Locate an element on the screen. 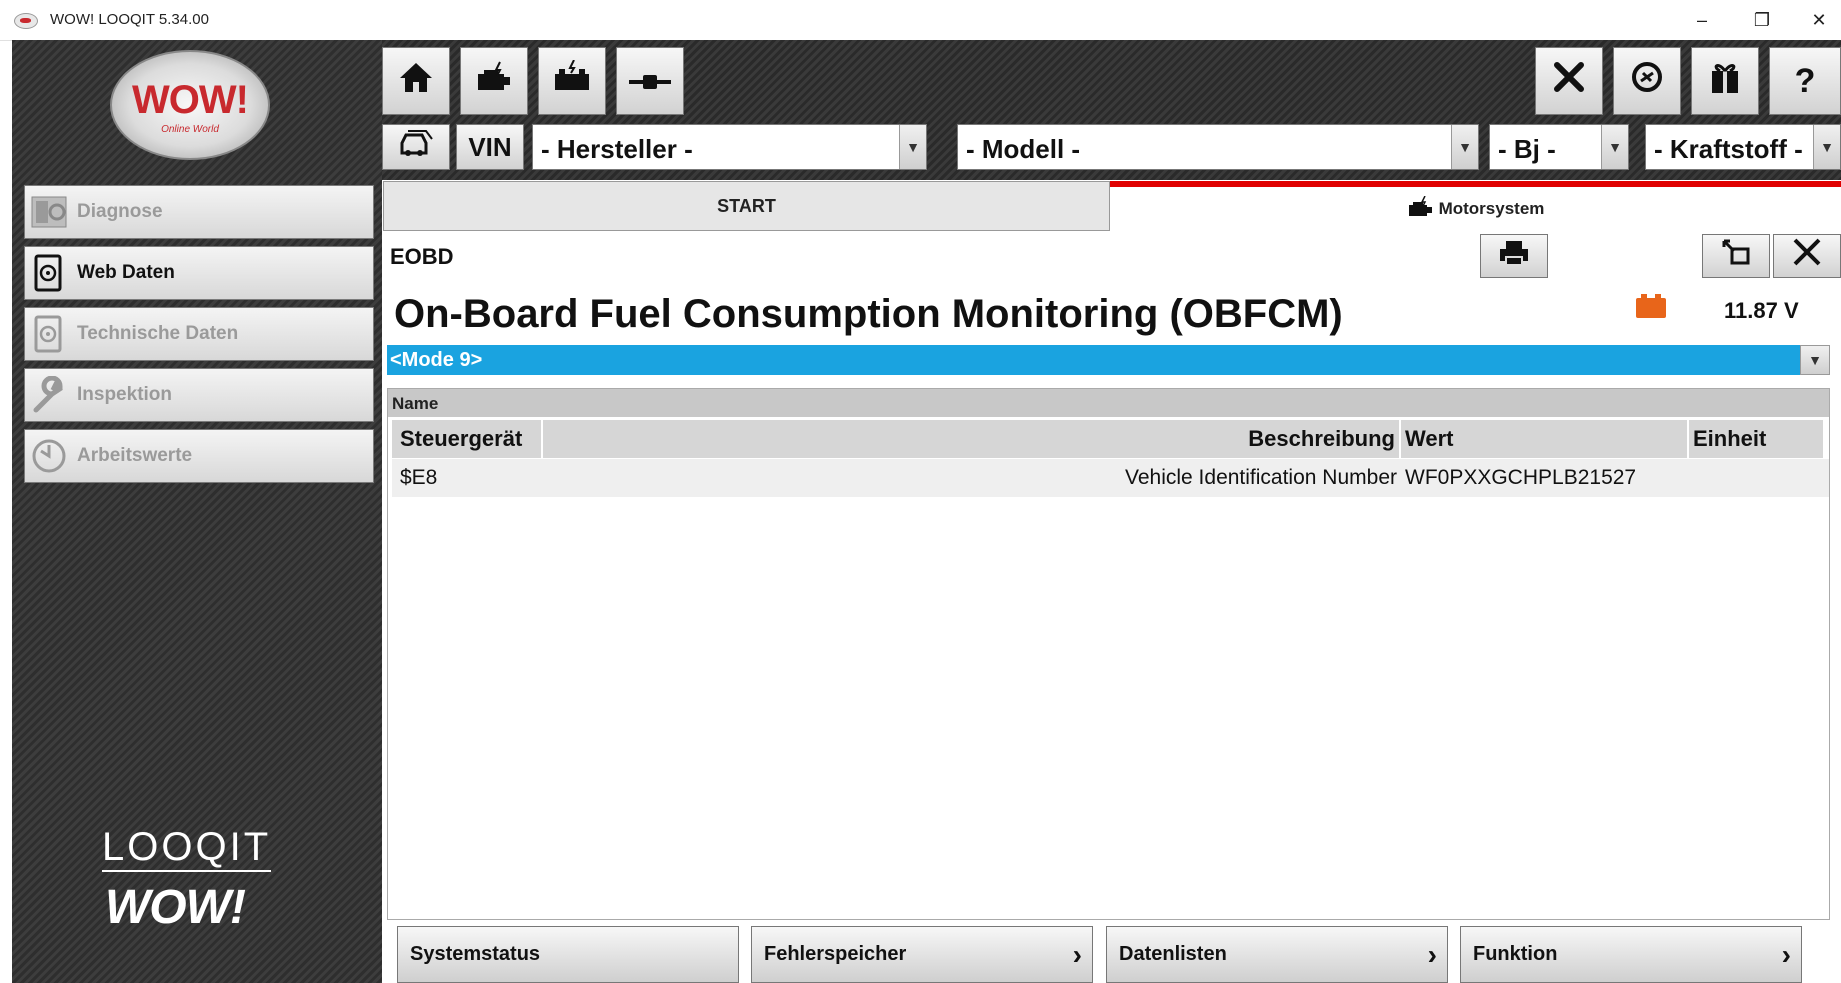 This screenshot has height=983, width=1841. undock-button is located at coordinates (1736, 256).